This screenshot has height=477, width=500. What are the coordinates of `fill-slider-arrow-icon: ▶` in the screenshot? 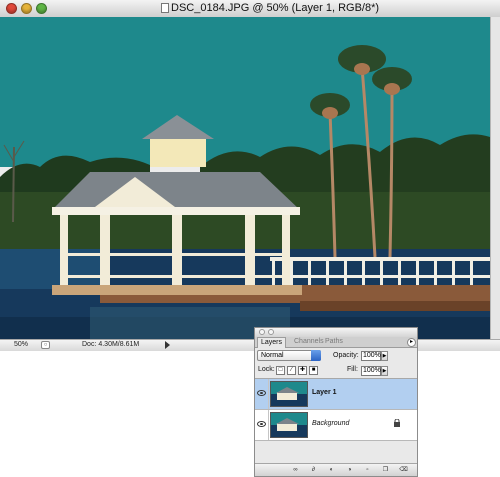 It's located at (384, 371).